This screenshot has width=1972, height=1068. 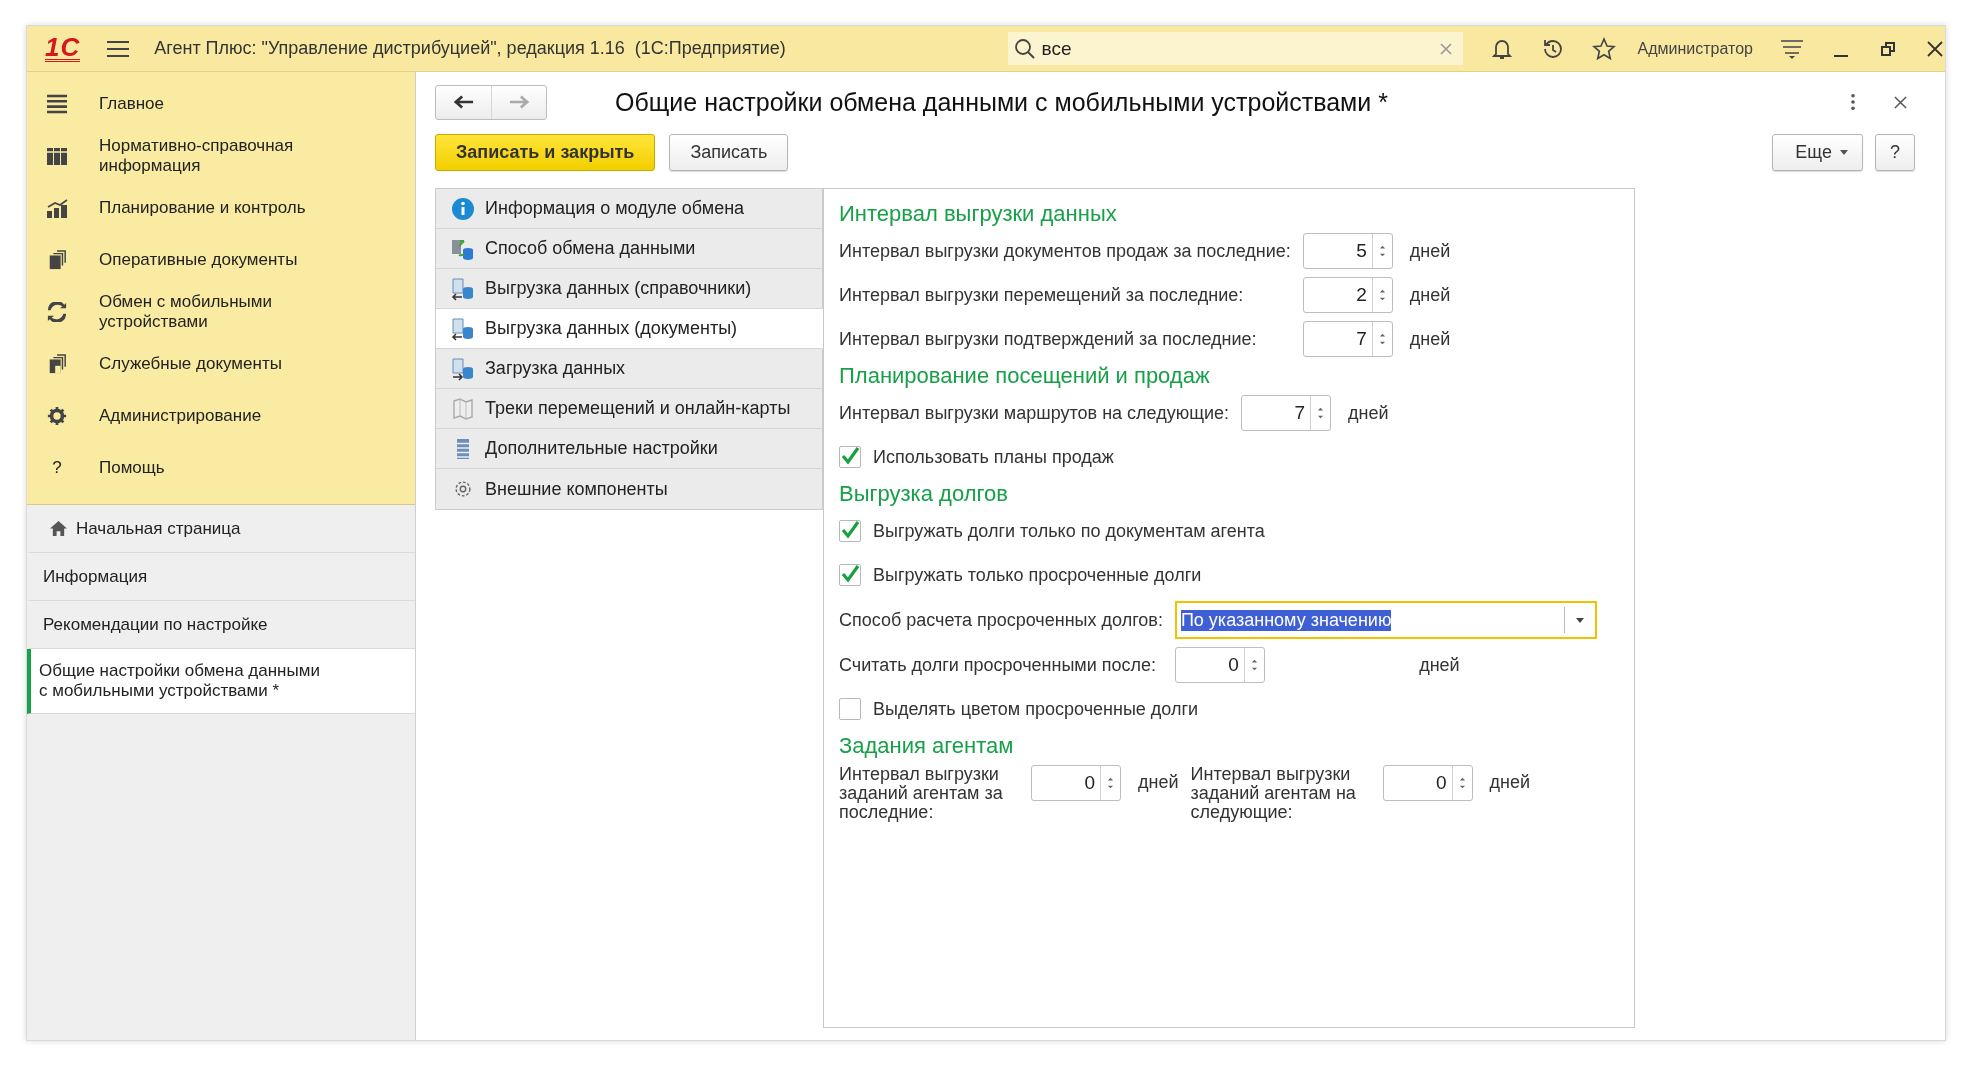 I want to click on star-icon, so click(x=1603, y=48).